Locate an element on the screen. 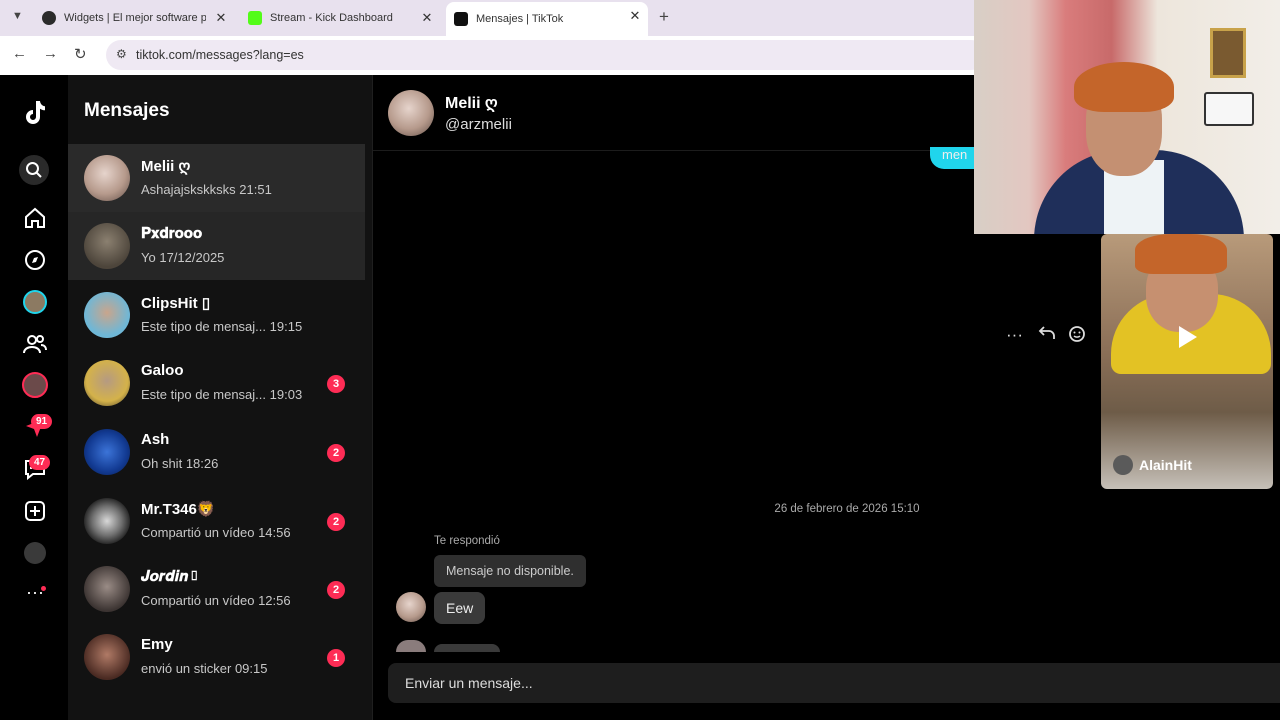  search-icon is located at coordinates (34, 170).